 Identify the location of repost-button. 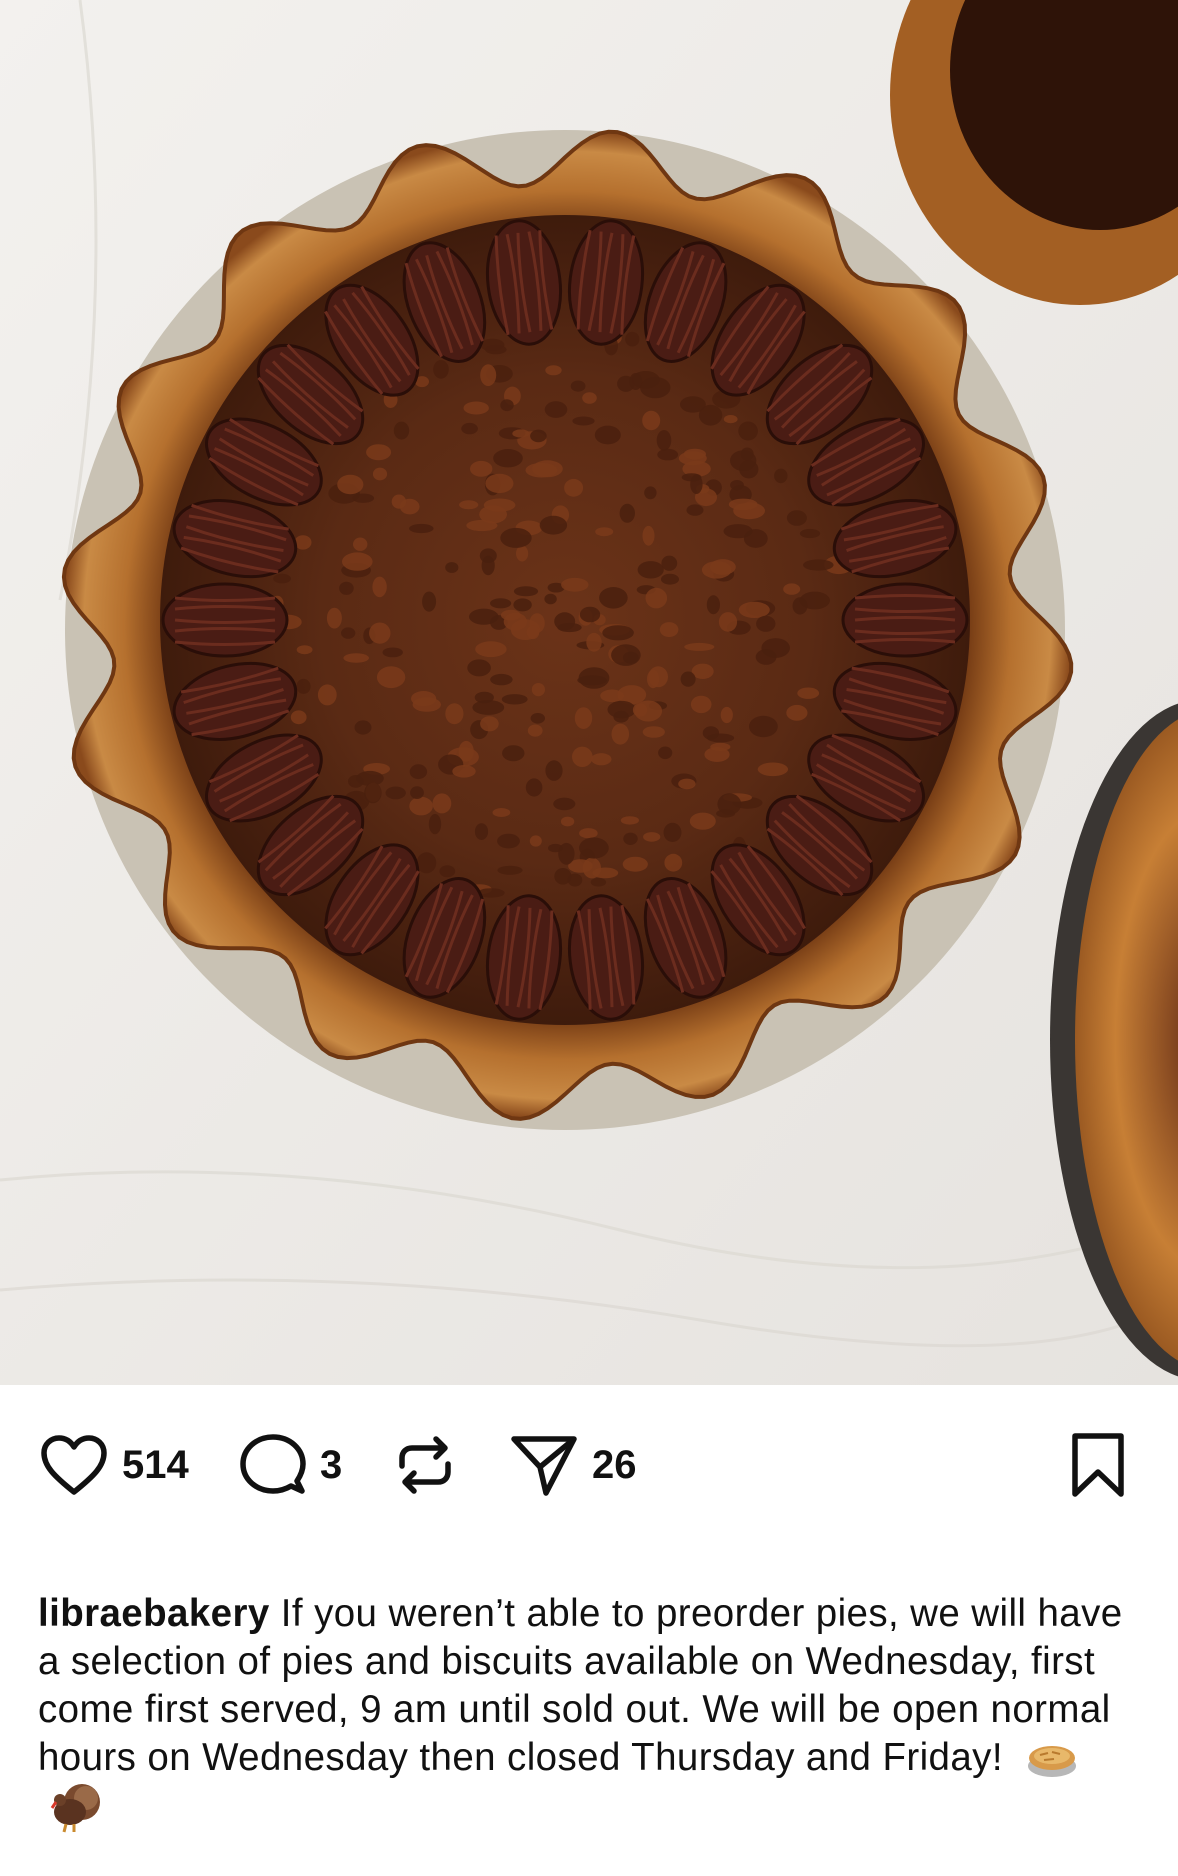
(425, 1465).